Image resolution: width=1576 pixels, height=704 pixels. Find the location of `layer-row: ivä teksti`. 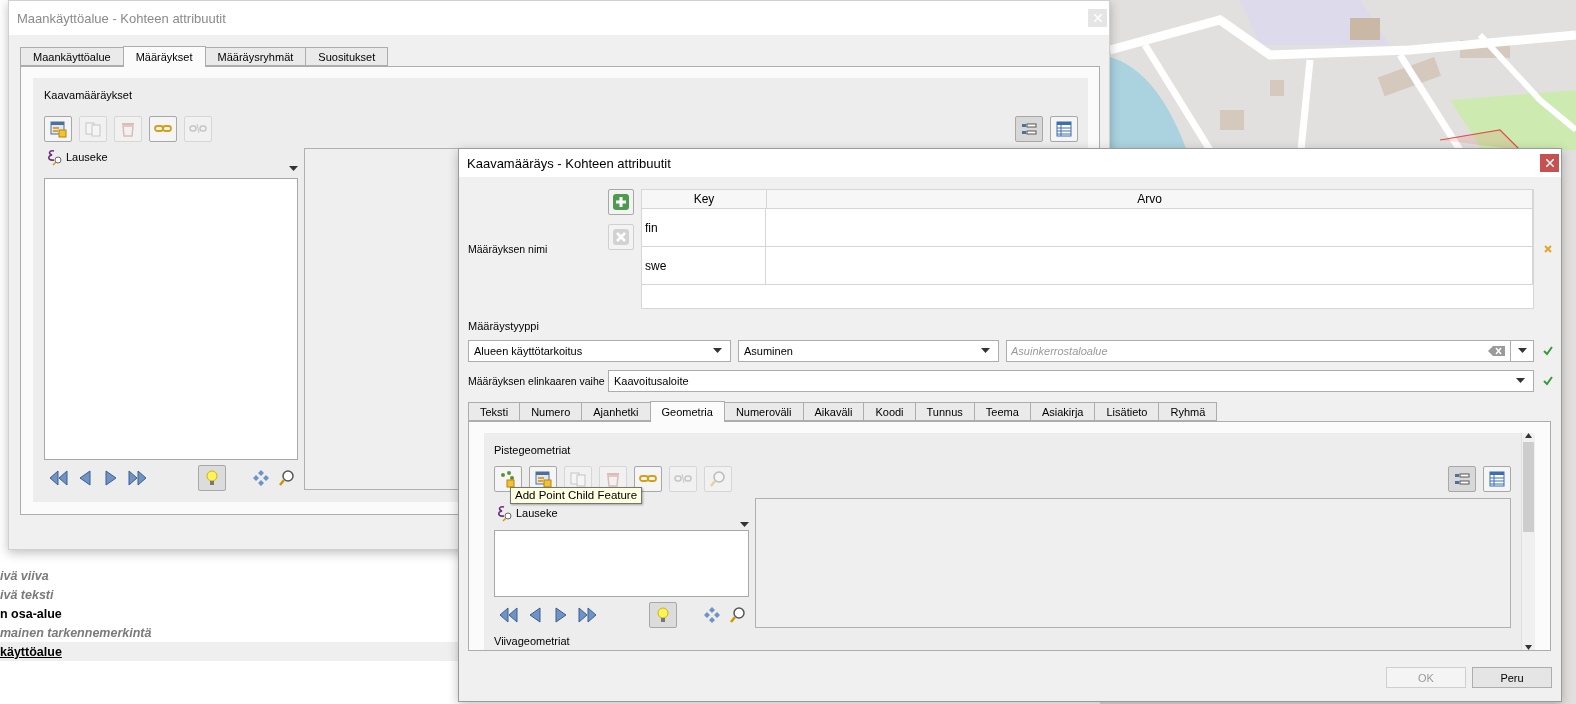

layer-row: ivä teksti is located at coordinates (229, 594).